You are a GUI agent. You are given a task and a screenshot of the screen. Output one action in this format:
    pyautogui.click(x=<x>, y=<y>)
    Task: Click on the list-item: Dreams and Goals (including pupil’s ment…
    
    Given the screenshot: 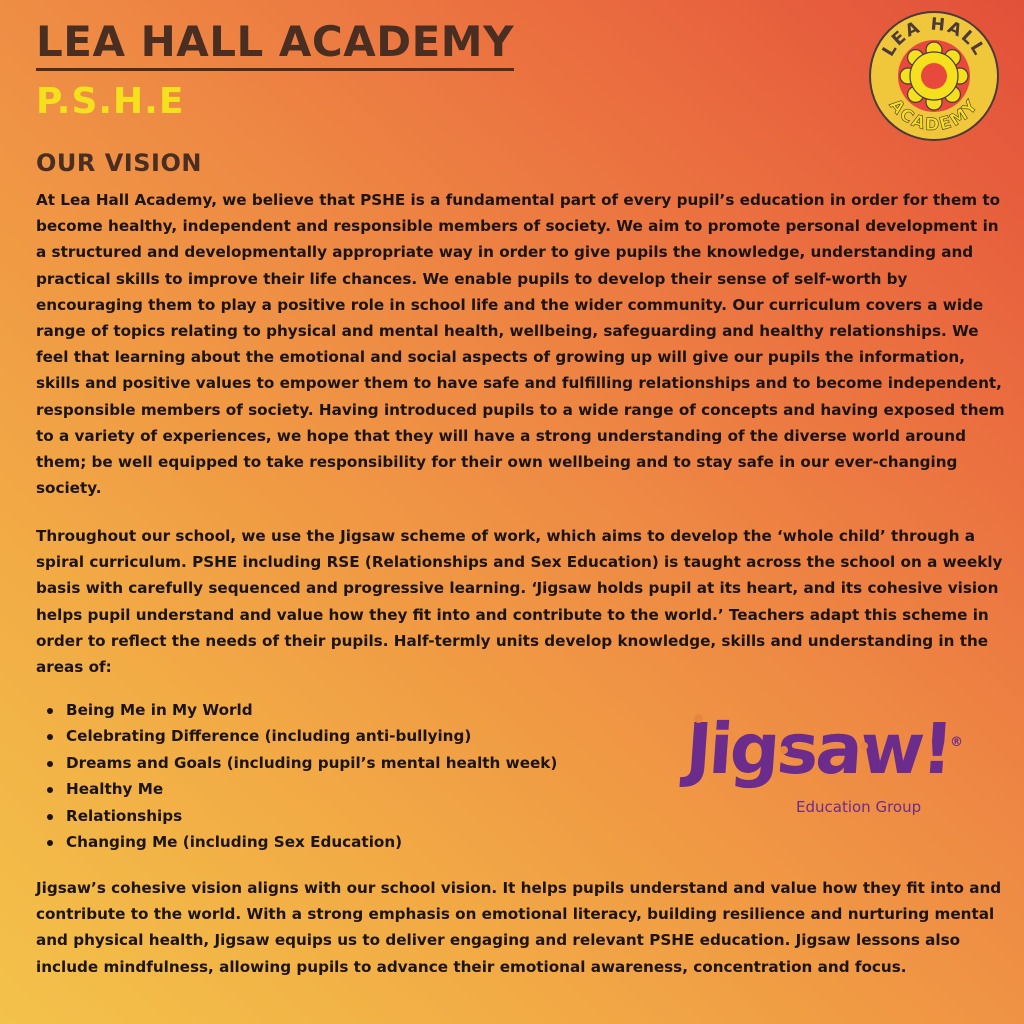 What is the action you would take?
    pyautogui.click(x=301, y=763)
    